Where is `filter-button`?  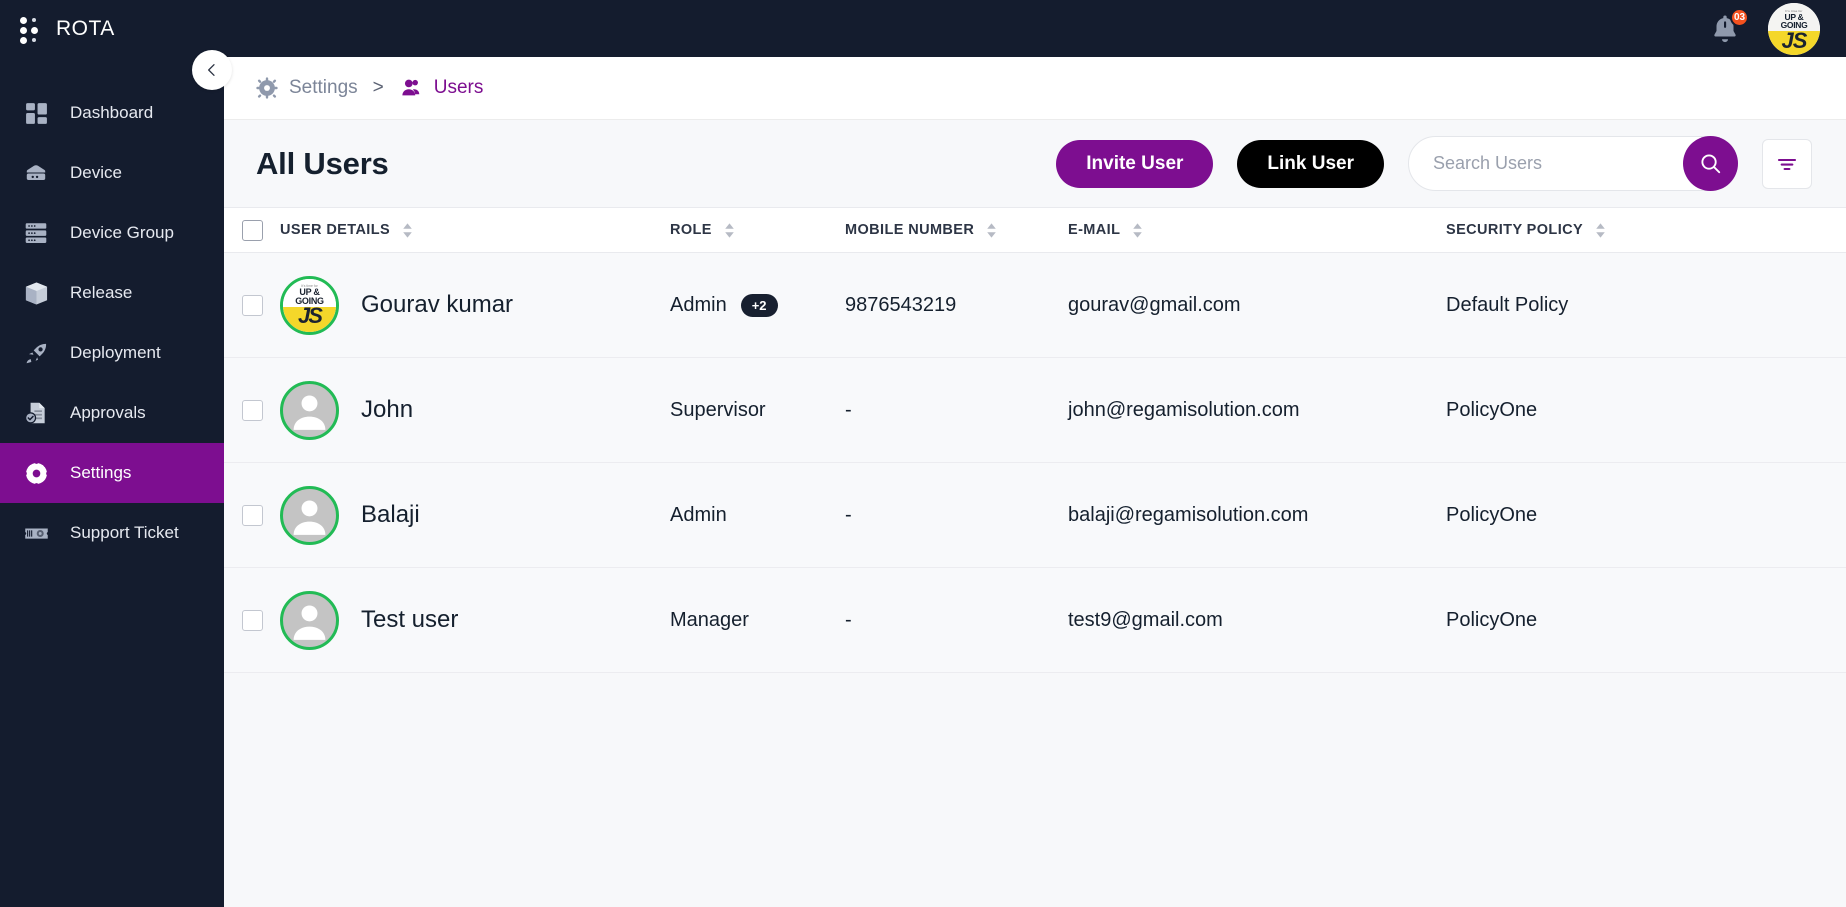 filter-button is located at coordinates (1787, 163).